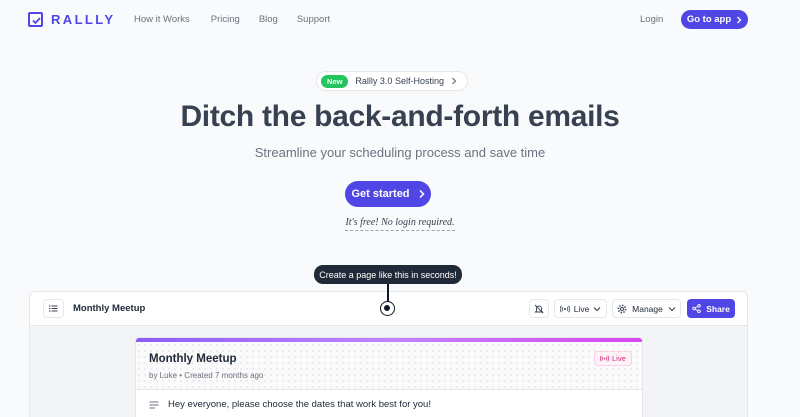 This screenshot has height=417, width=800. I want to click on app-title: Monthly Meetup, so click(109, 308).